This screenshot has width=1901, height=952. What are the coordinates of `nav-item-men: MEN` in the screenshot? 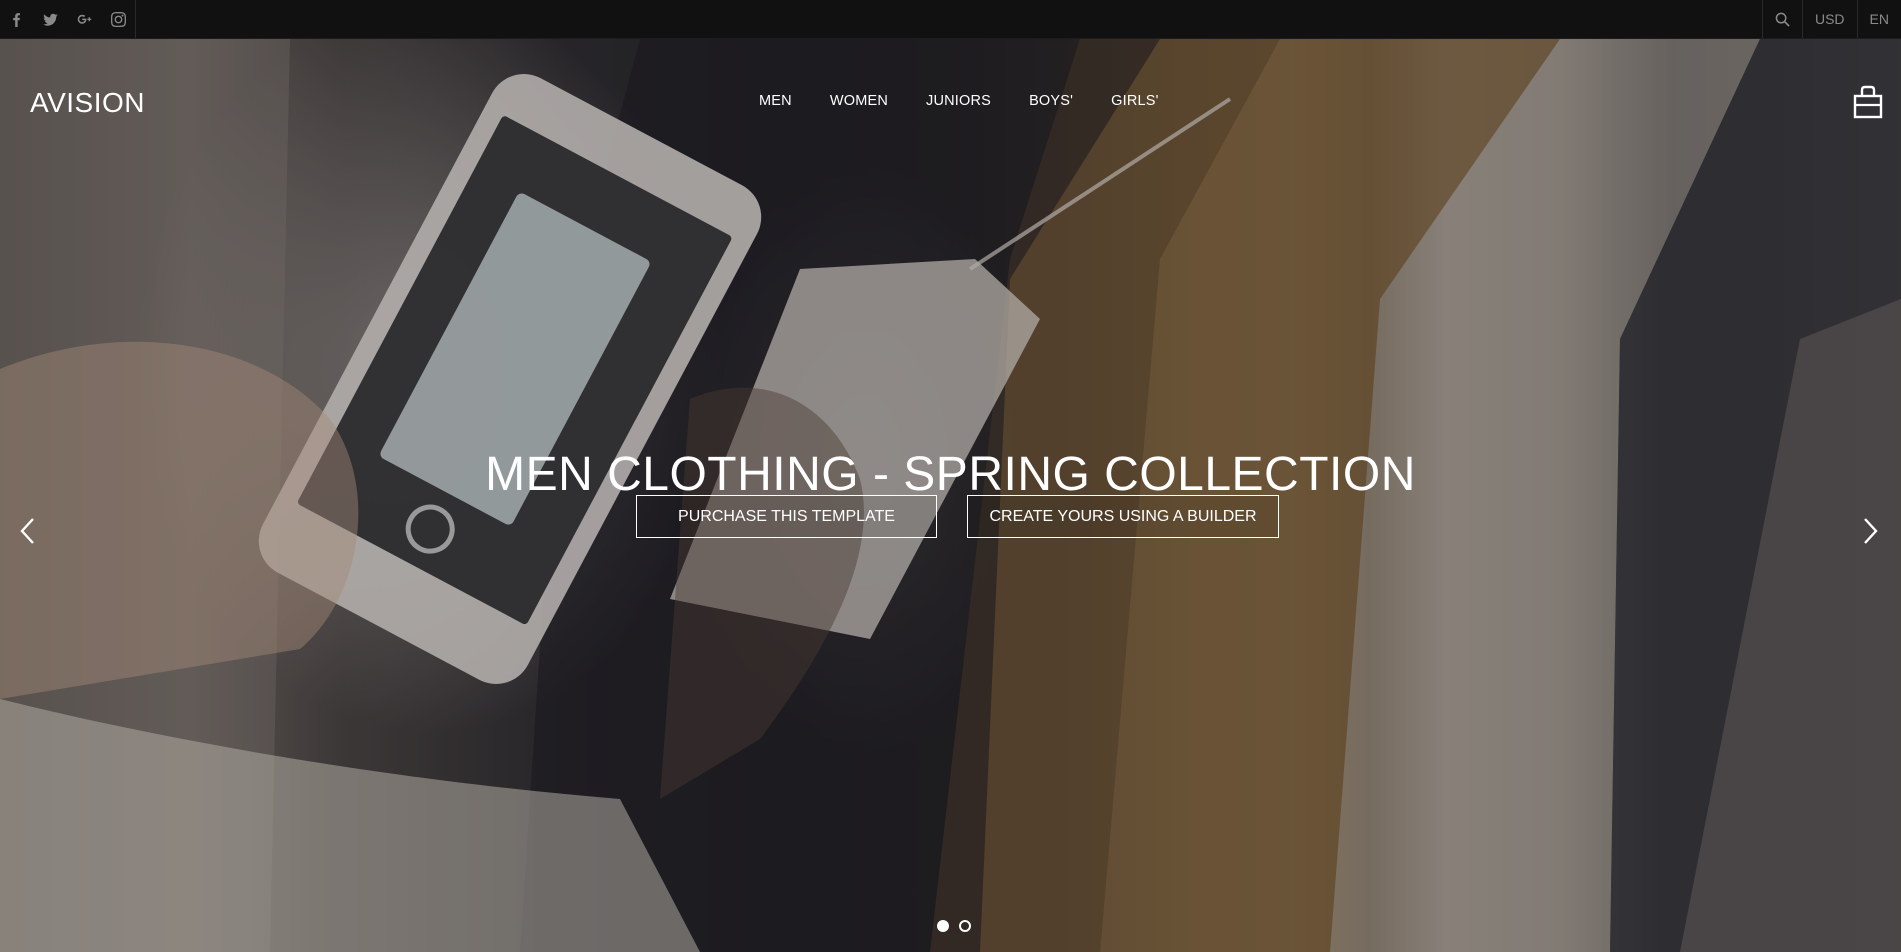 It's located at (775, 101).